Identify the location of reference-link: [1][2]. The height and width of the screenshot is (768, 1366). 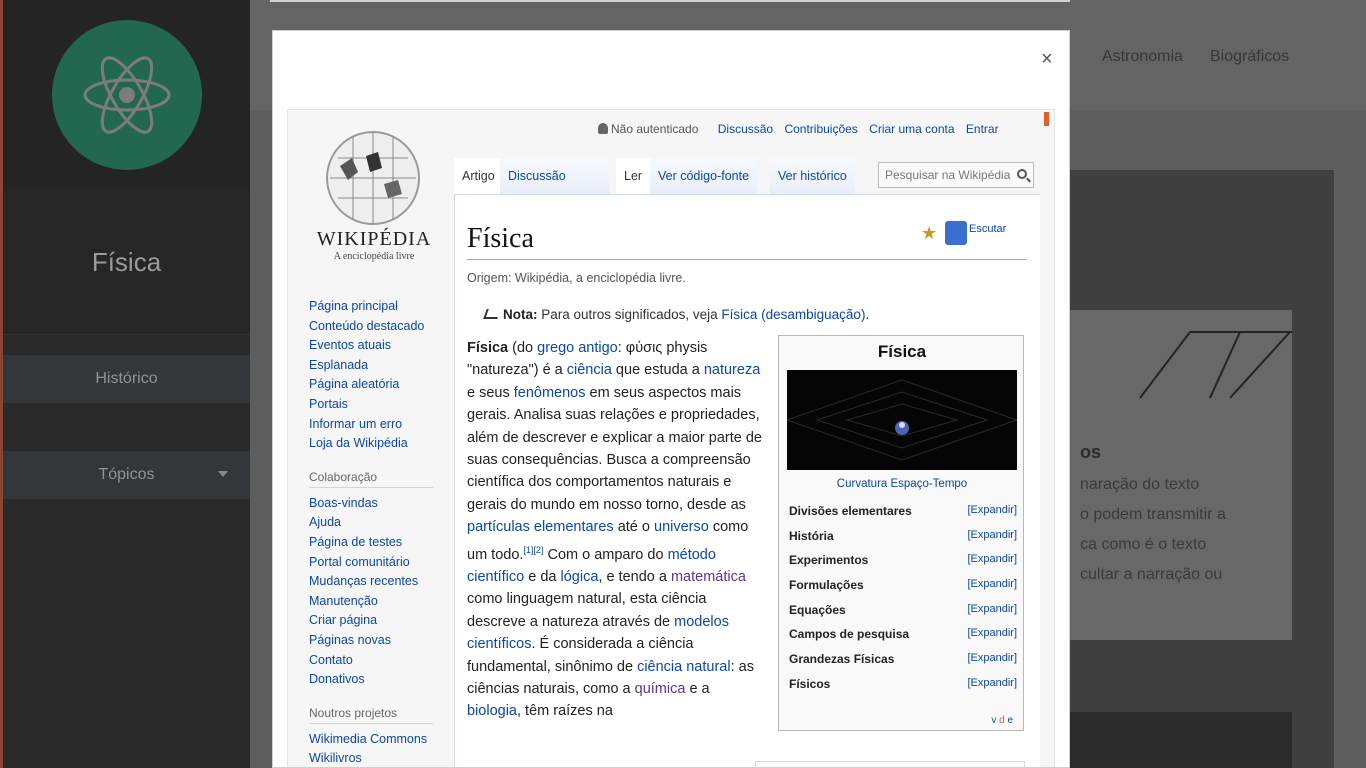
(533, 550).